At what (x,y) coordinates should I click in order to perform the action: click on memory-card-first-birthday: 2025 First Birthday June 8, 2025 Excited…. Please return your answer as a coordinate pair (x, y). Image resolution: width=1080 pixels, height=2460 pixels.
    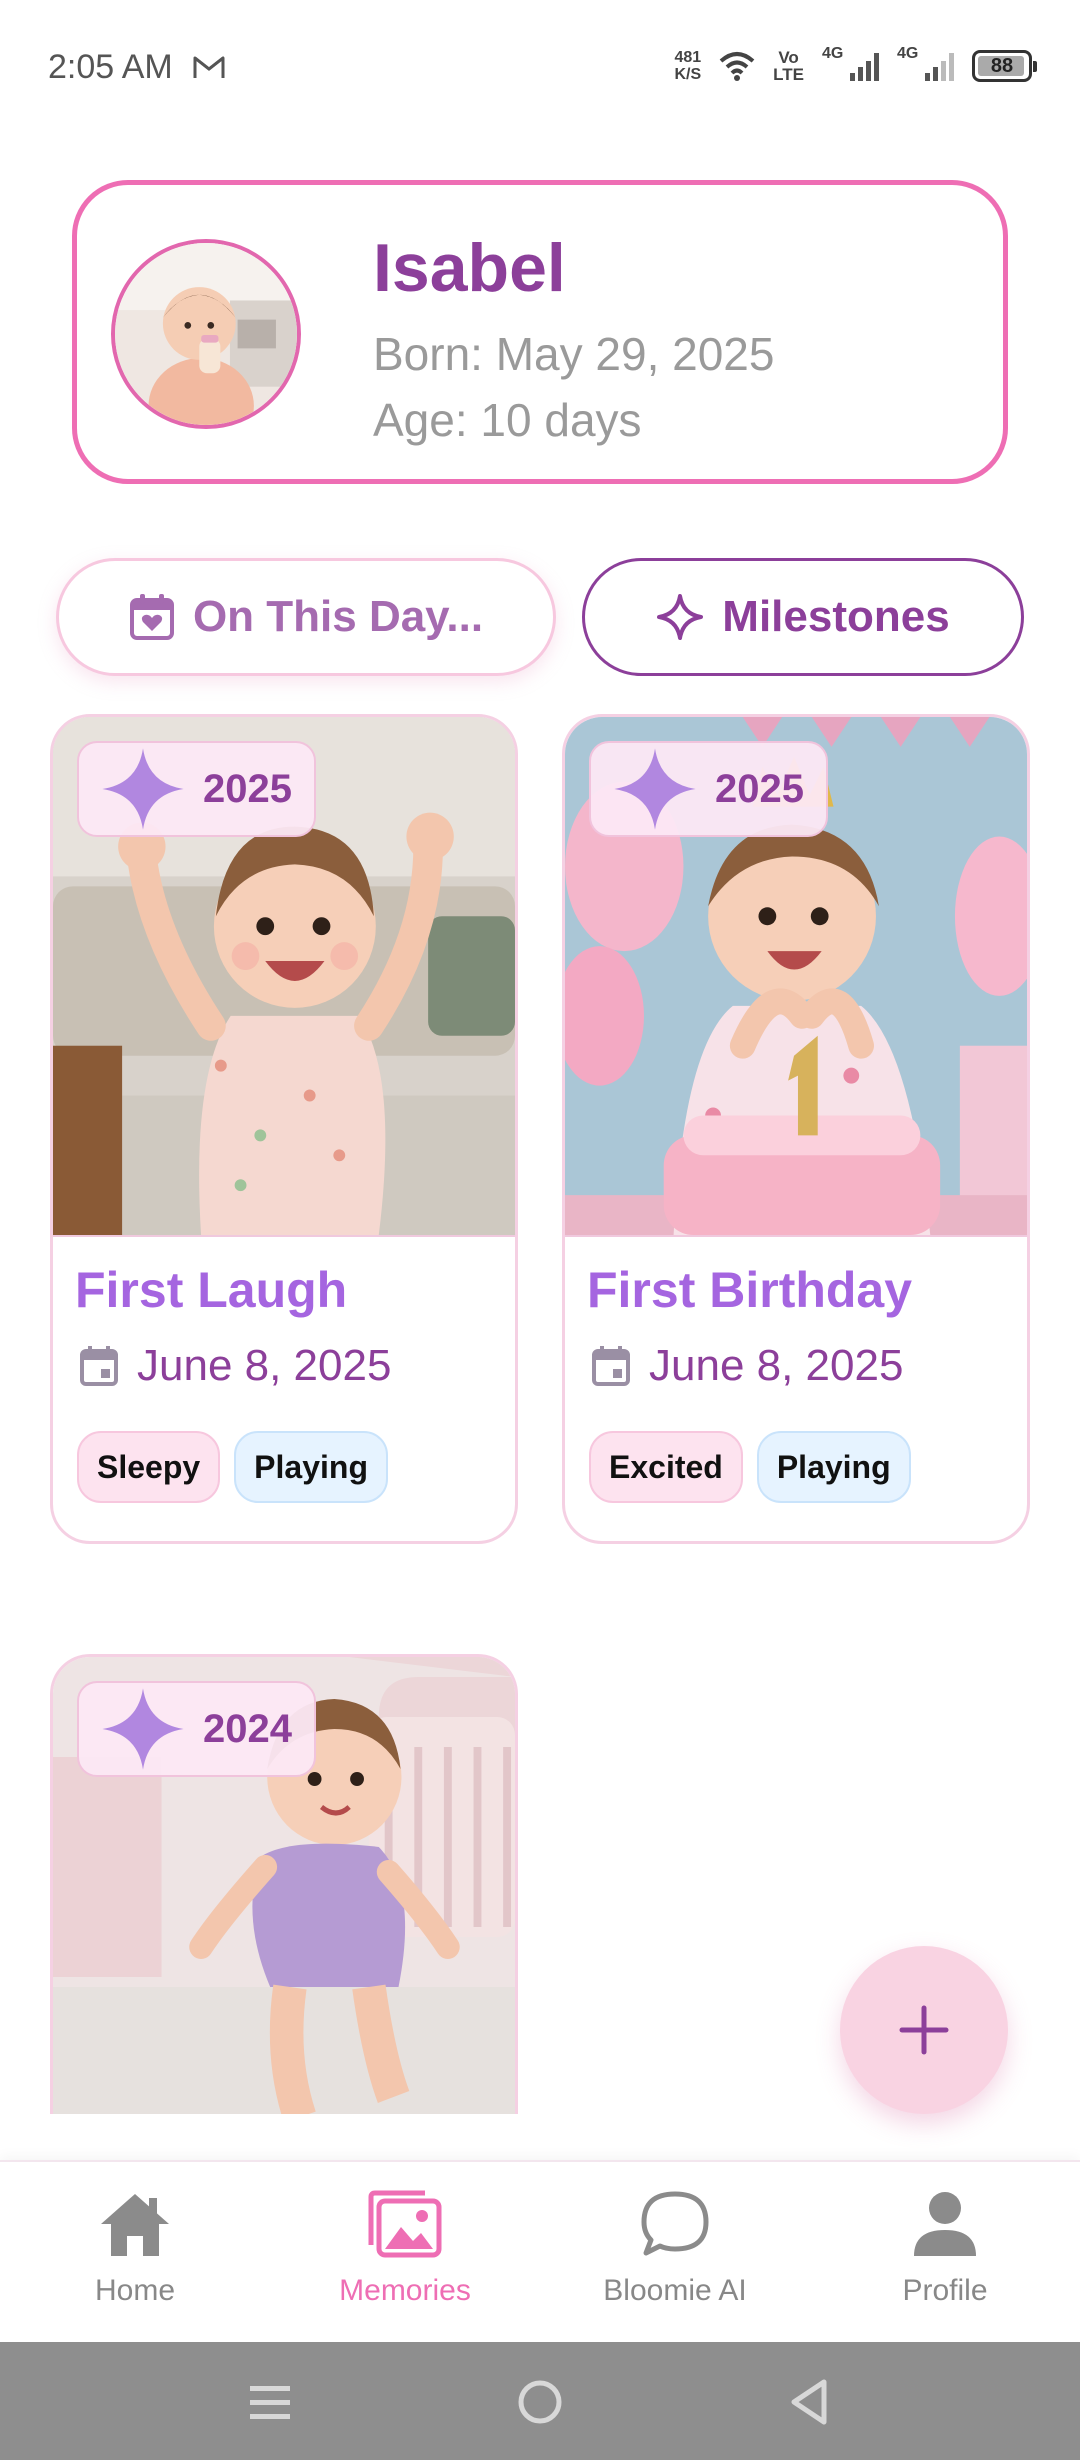
    Looking at the image, I should click on (796, 1129).